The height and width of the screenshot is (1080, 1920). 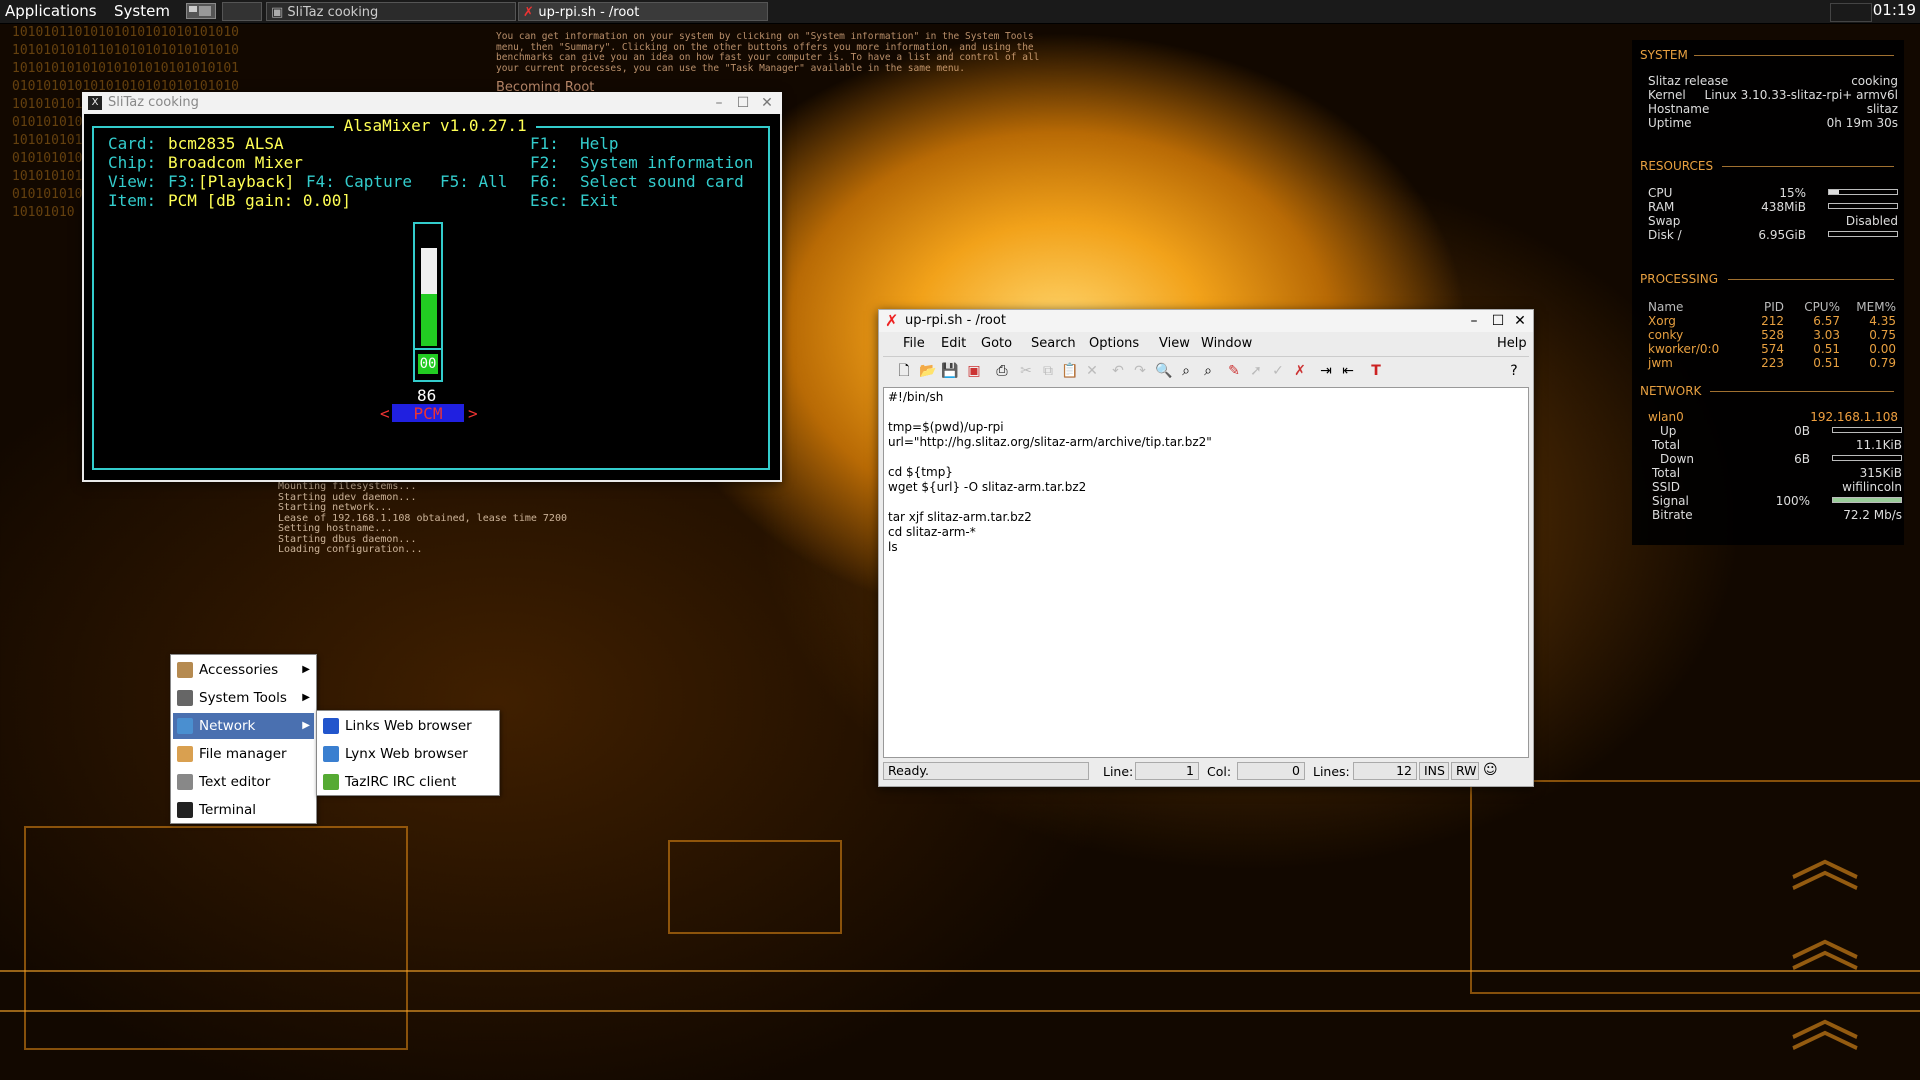 What do you see at coordinates (1256, 371) in the screenshot?
I see `jump-icon: ➚` at bounding box center [1256, 371].